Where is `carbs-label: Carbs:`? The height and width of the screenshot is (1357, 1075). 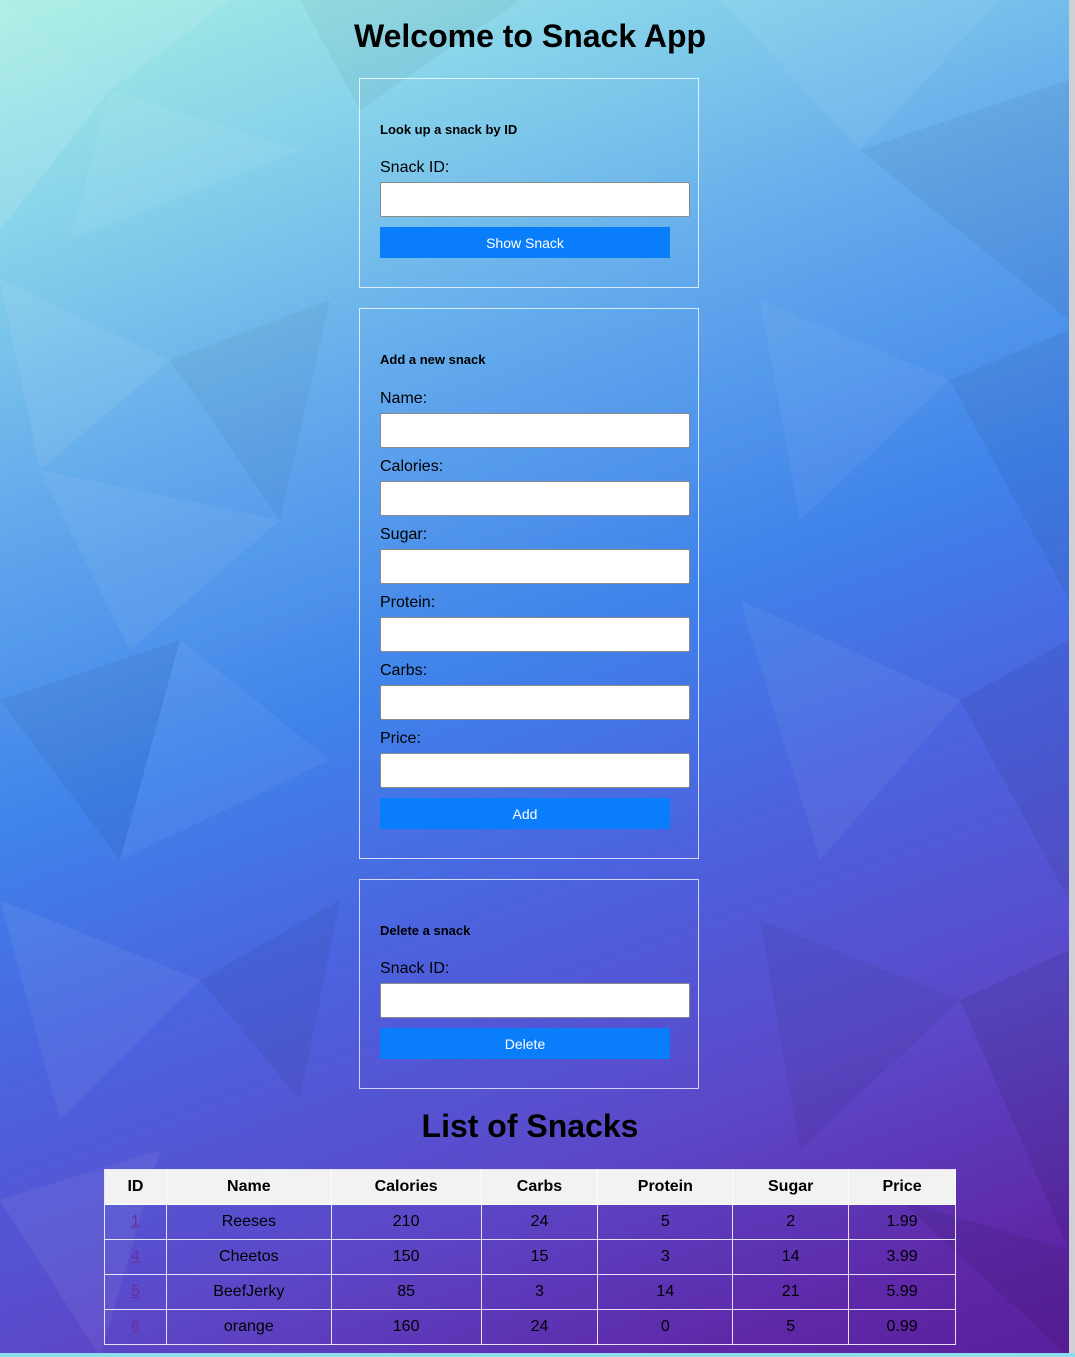 carbs-label: Carbs: is located at coordinates (404, 670).